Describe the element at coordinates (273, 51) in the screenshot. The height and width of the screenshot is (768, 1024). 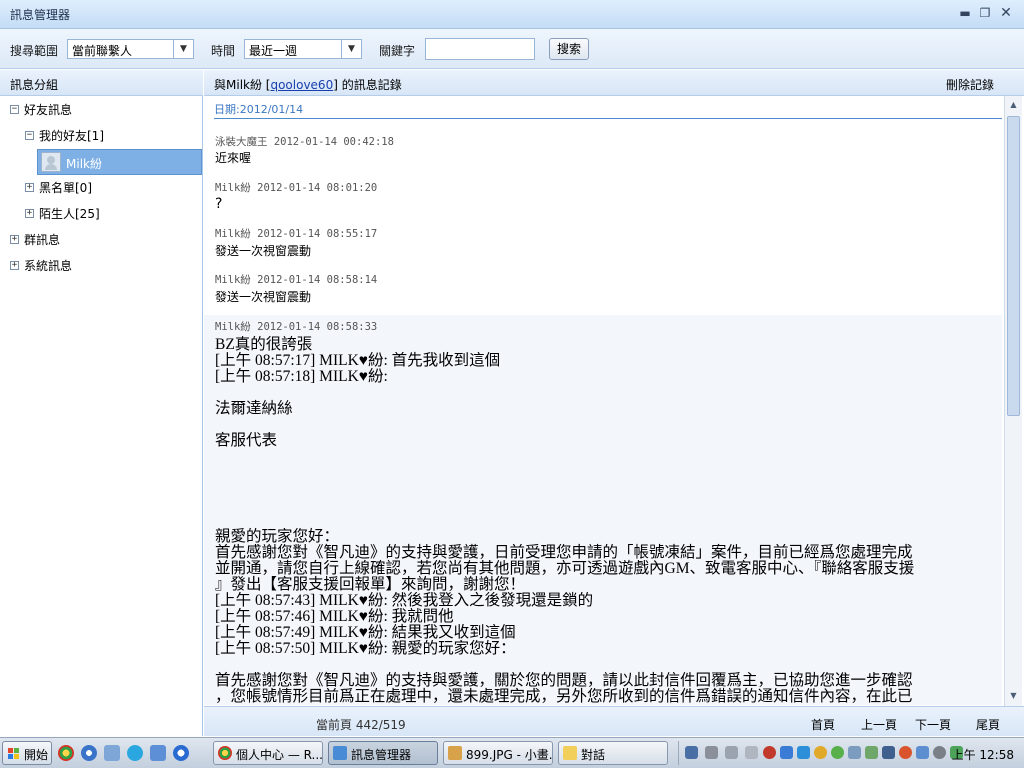
I see `time-value: 最近一週` at that location.